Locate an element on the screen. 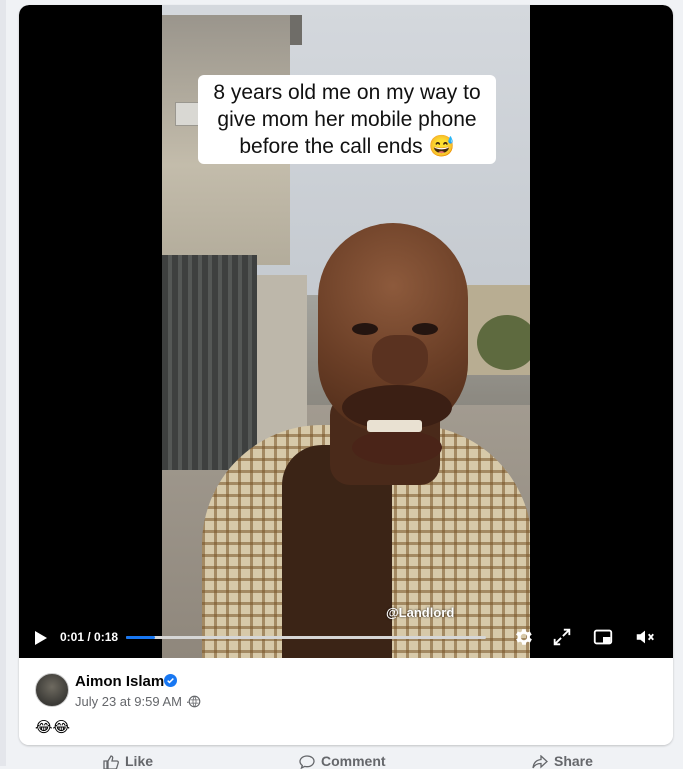 The image size is (683, 769). author-name: Aimon Islam is located at coordinates (119, 681).